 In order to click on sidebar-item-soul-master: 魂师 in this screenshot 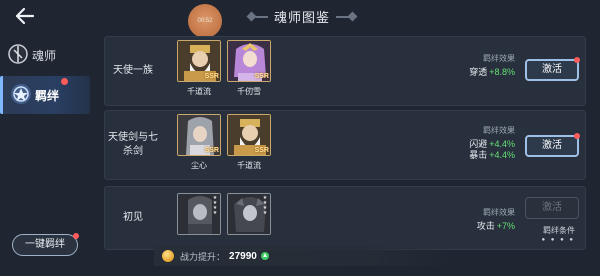, I will do `click(45, 55)`.